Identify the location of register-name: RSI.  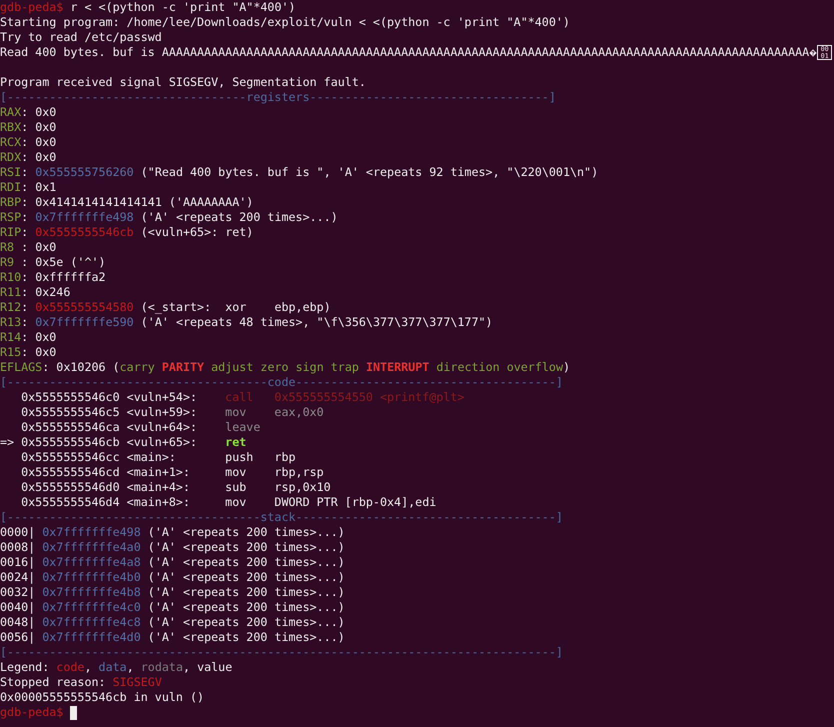
(11, 172).